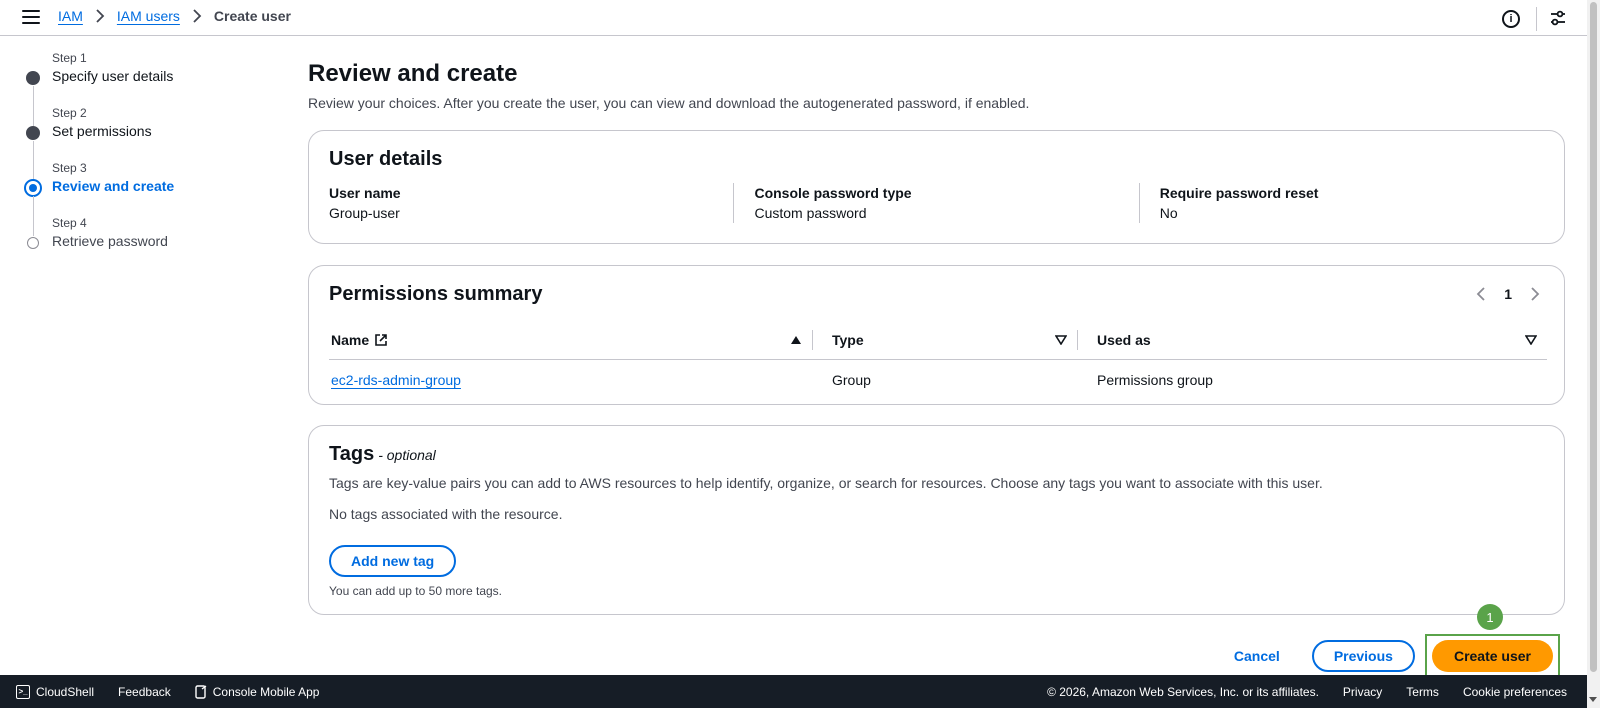  I want to click on create-user-button: Create user, so click(1492, 656).